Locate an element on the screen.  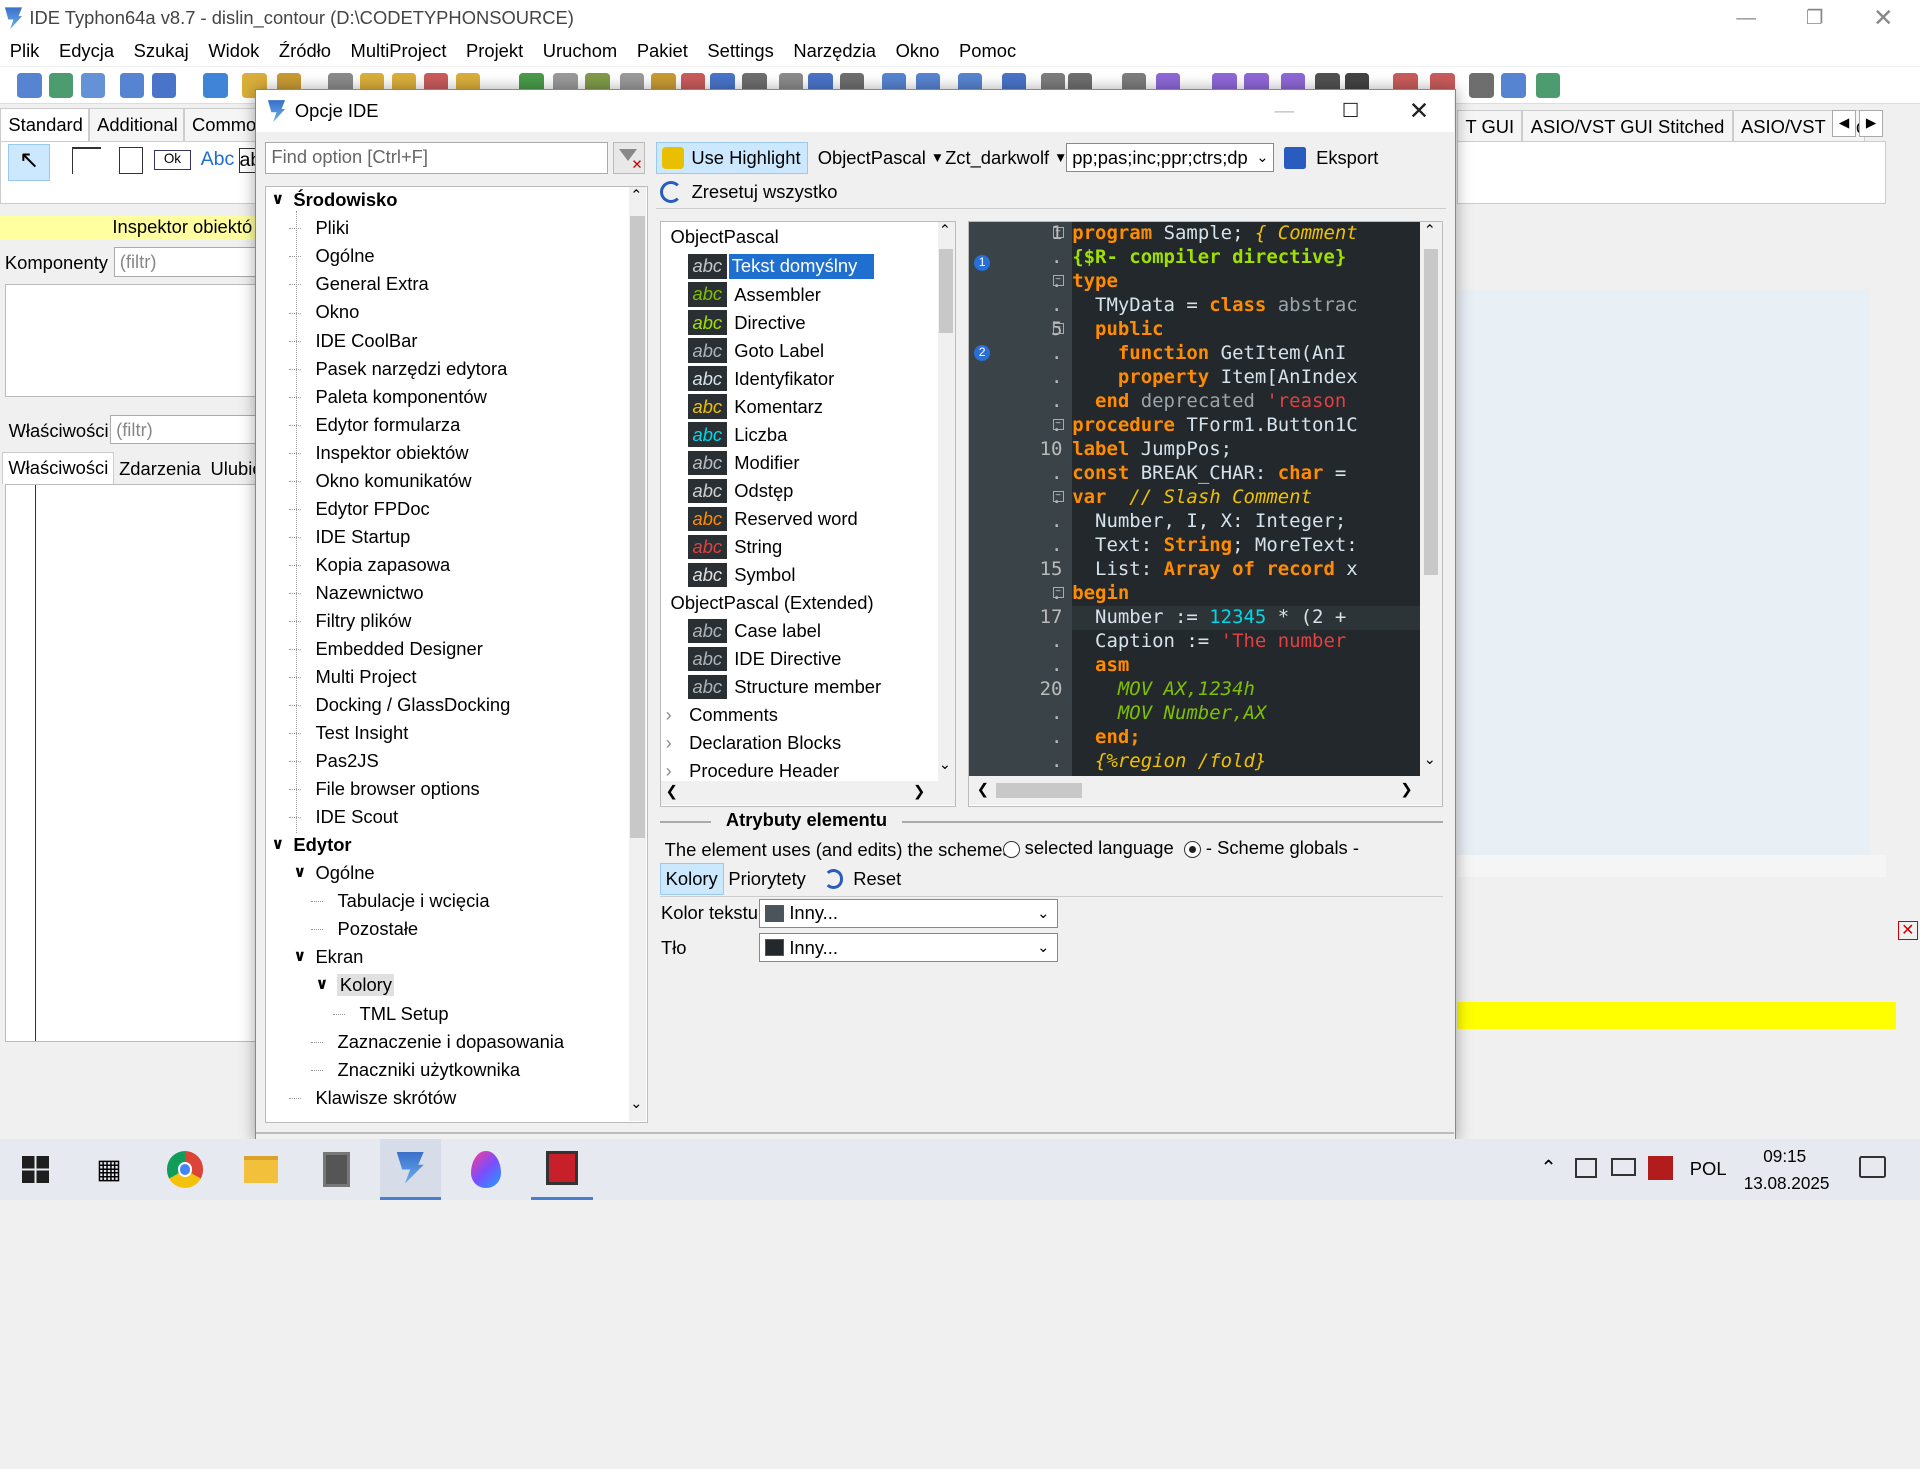
components-filter-input: (filtr) is located at coordinates (184, 262).